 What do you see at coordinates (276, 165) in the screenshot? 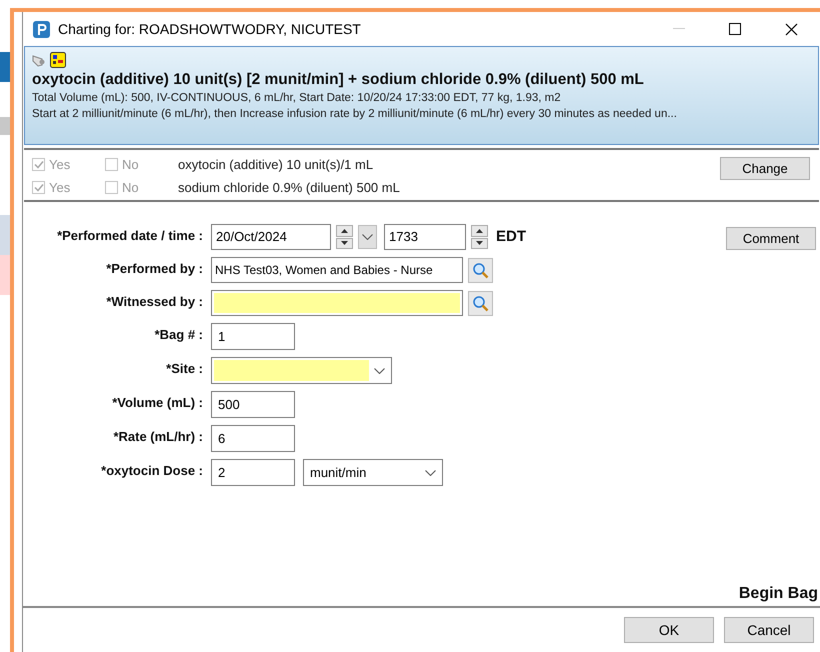
I see `ingredient-name: oxytocin (additive) 10 unit(s)/1 mL` at bounding box center [276, 165].